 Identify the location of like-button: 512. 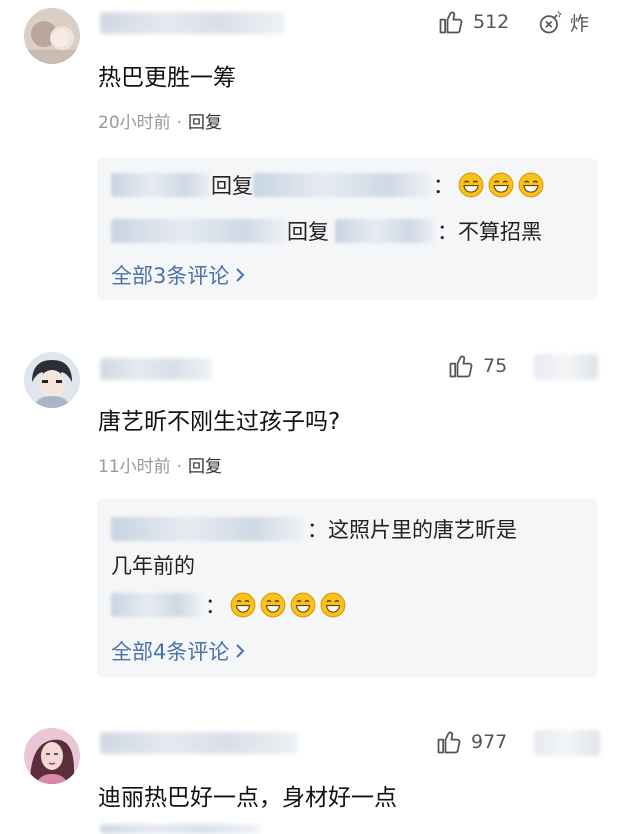
(473, 22).